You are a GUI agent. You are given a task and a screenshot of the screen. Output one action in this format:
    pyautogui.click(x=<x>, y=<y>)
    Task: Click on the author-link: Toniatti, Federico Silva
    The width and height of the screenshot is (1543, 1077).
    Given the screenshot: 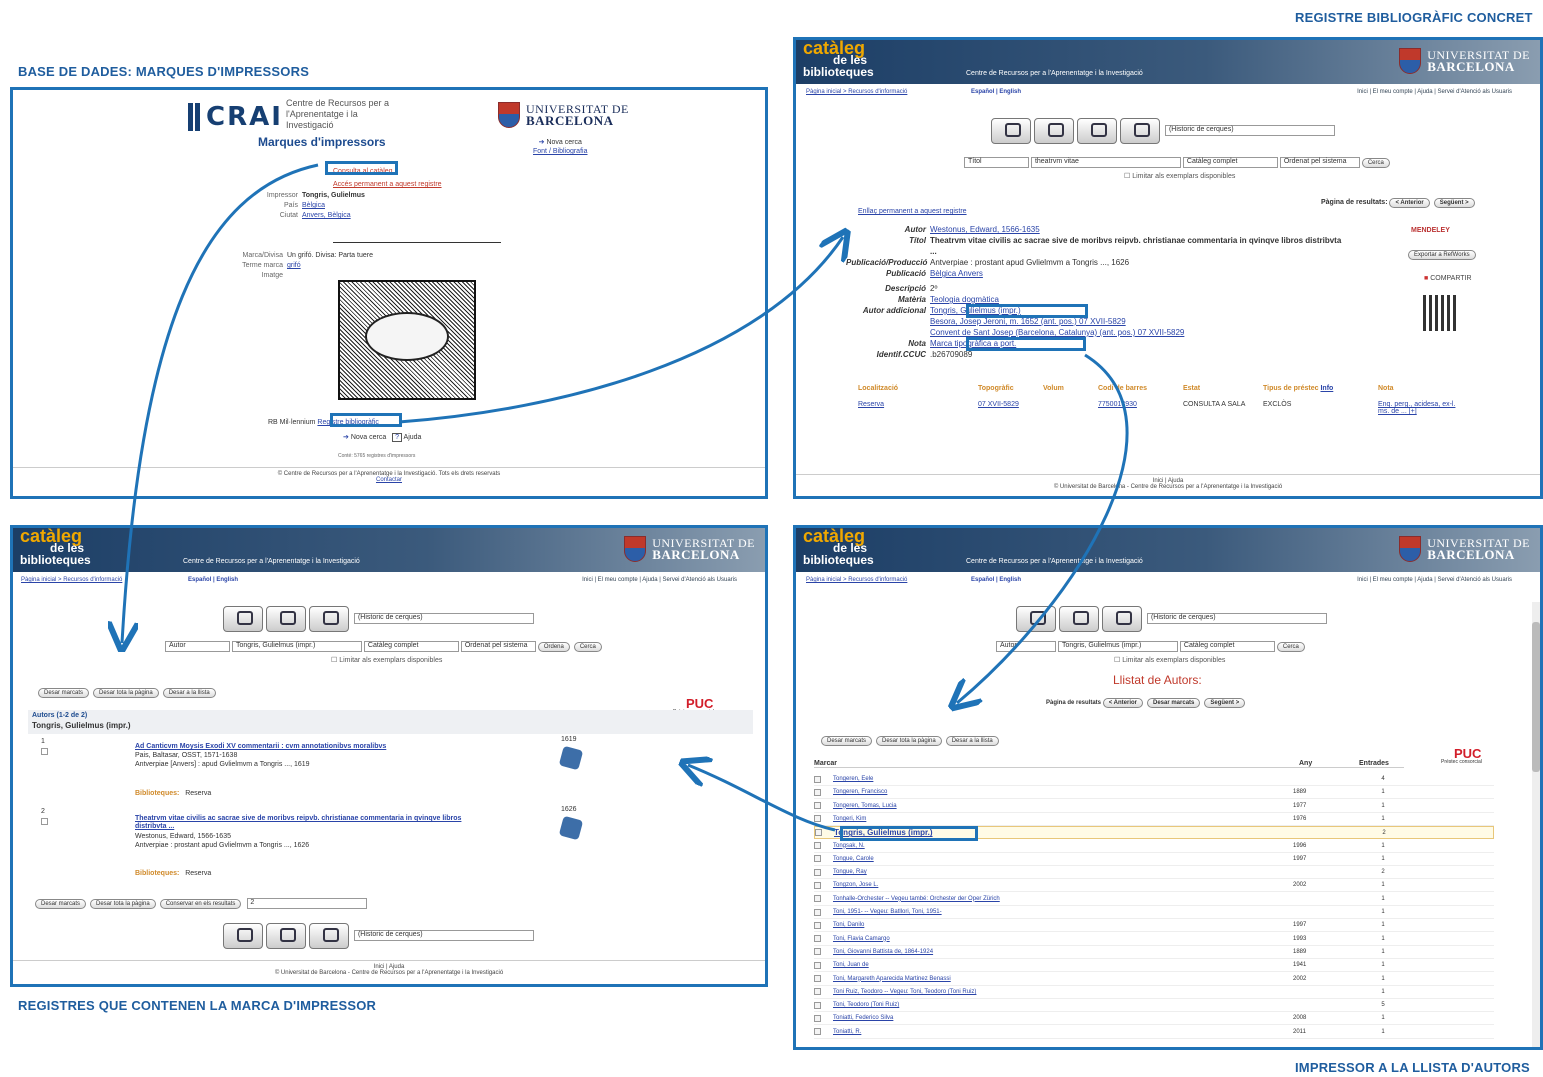 What is the action you would take?
    pyautogui.click(x=1063, y=1018)
    